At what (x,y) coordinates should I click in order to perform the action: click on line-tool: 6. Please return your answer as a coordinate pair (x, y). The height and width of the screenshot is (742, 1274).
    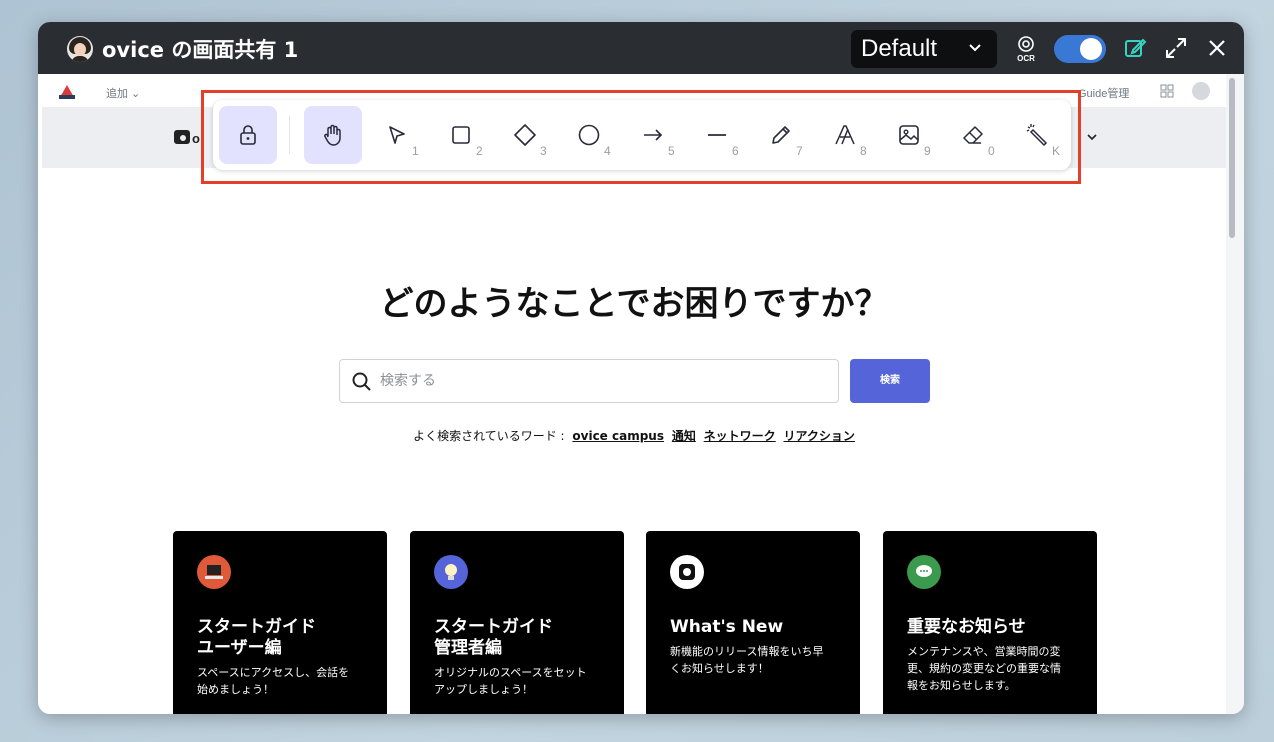
    Looking at the image, I should click on (717, 135).